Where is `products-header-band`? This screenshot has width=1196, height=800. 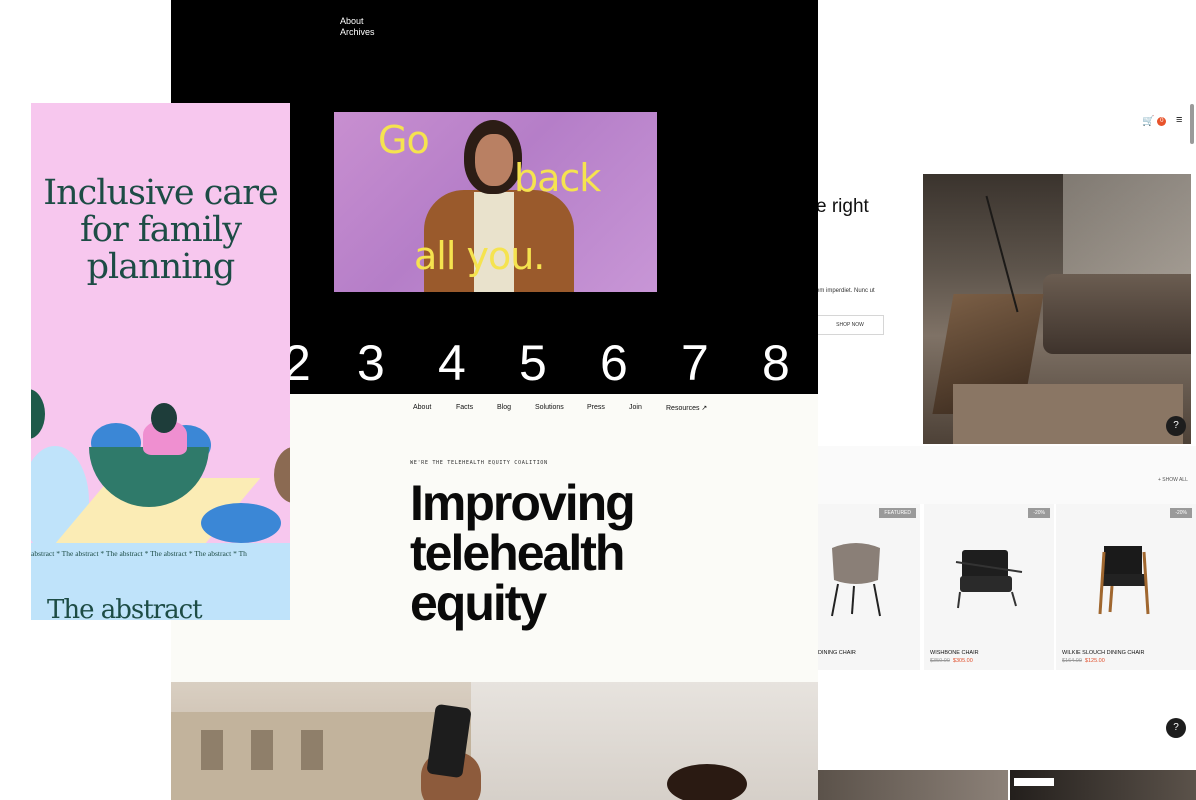 products-header-band is located at coordinates (1006, 475).